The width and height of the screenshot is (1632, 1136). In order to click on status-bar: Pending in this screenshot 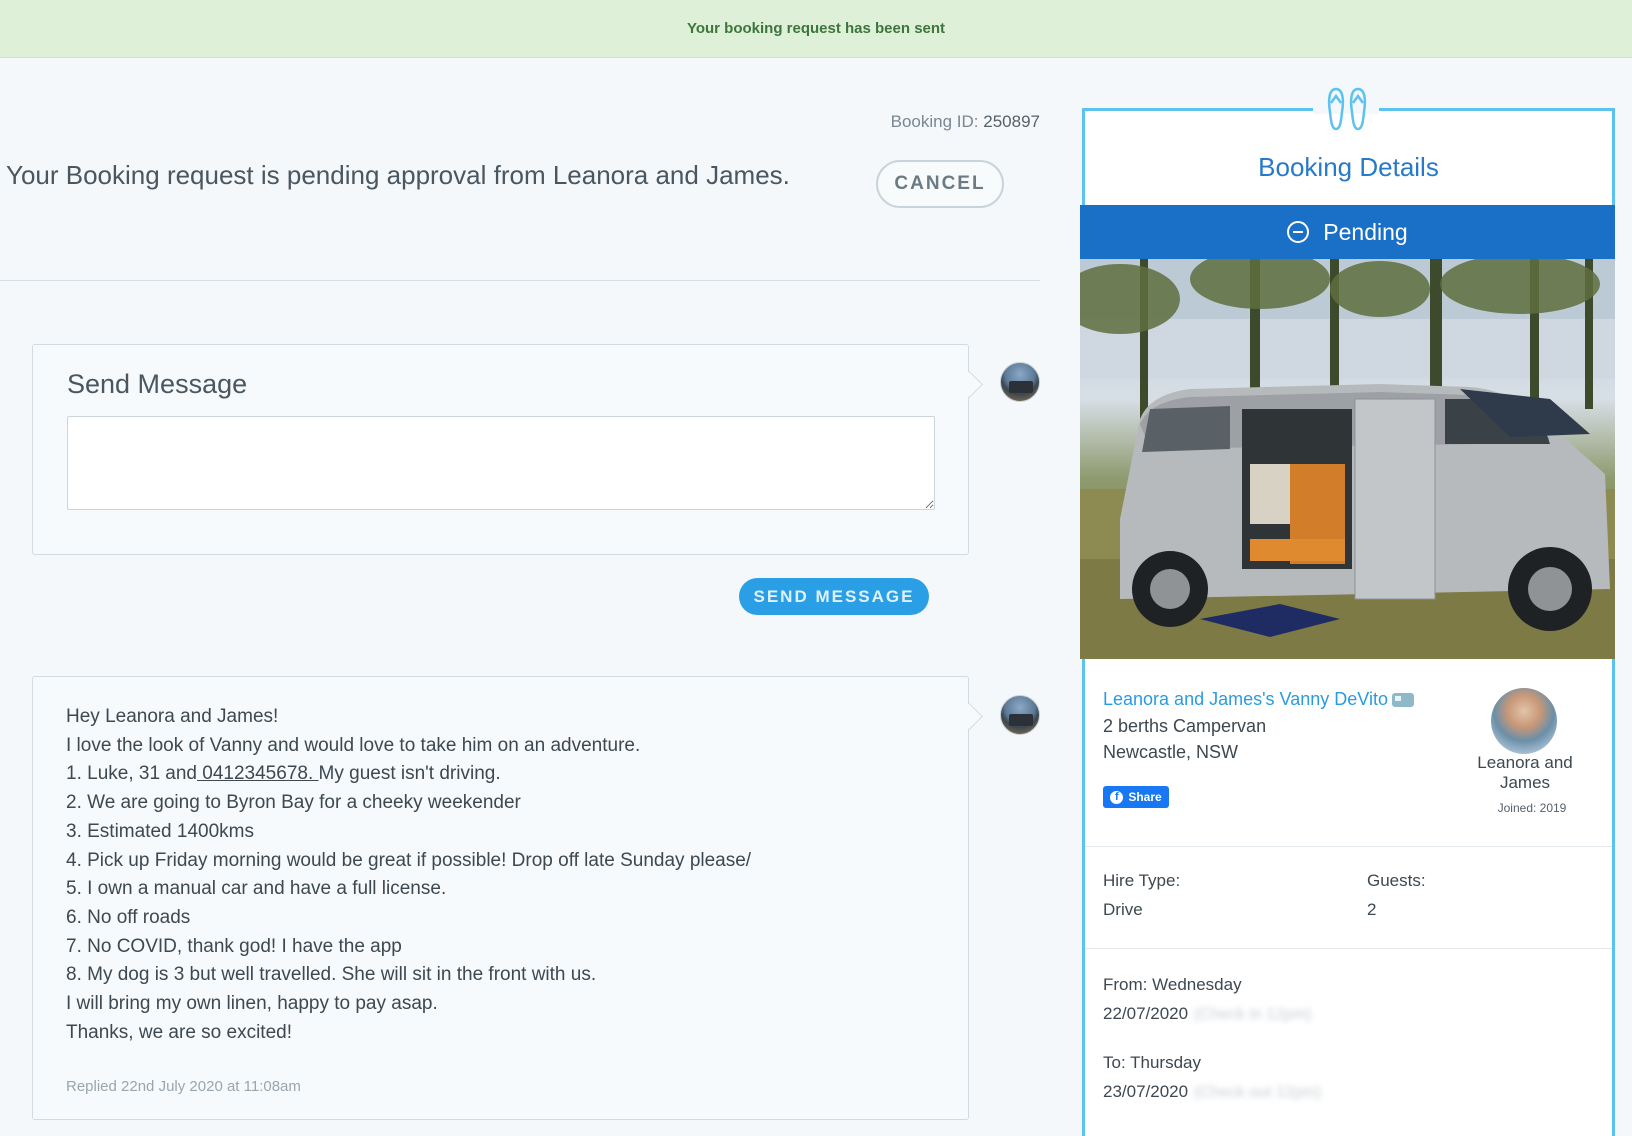, I will do `click(1347, 232)`.